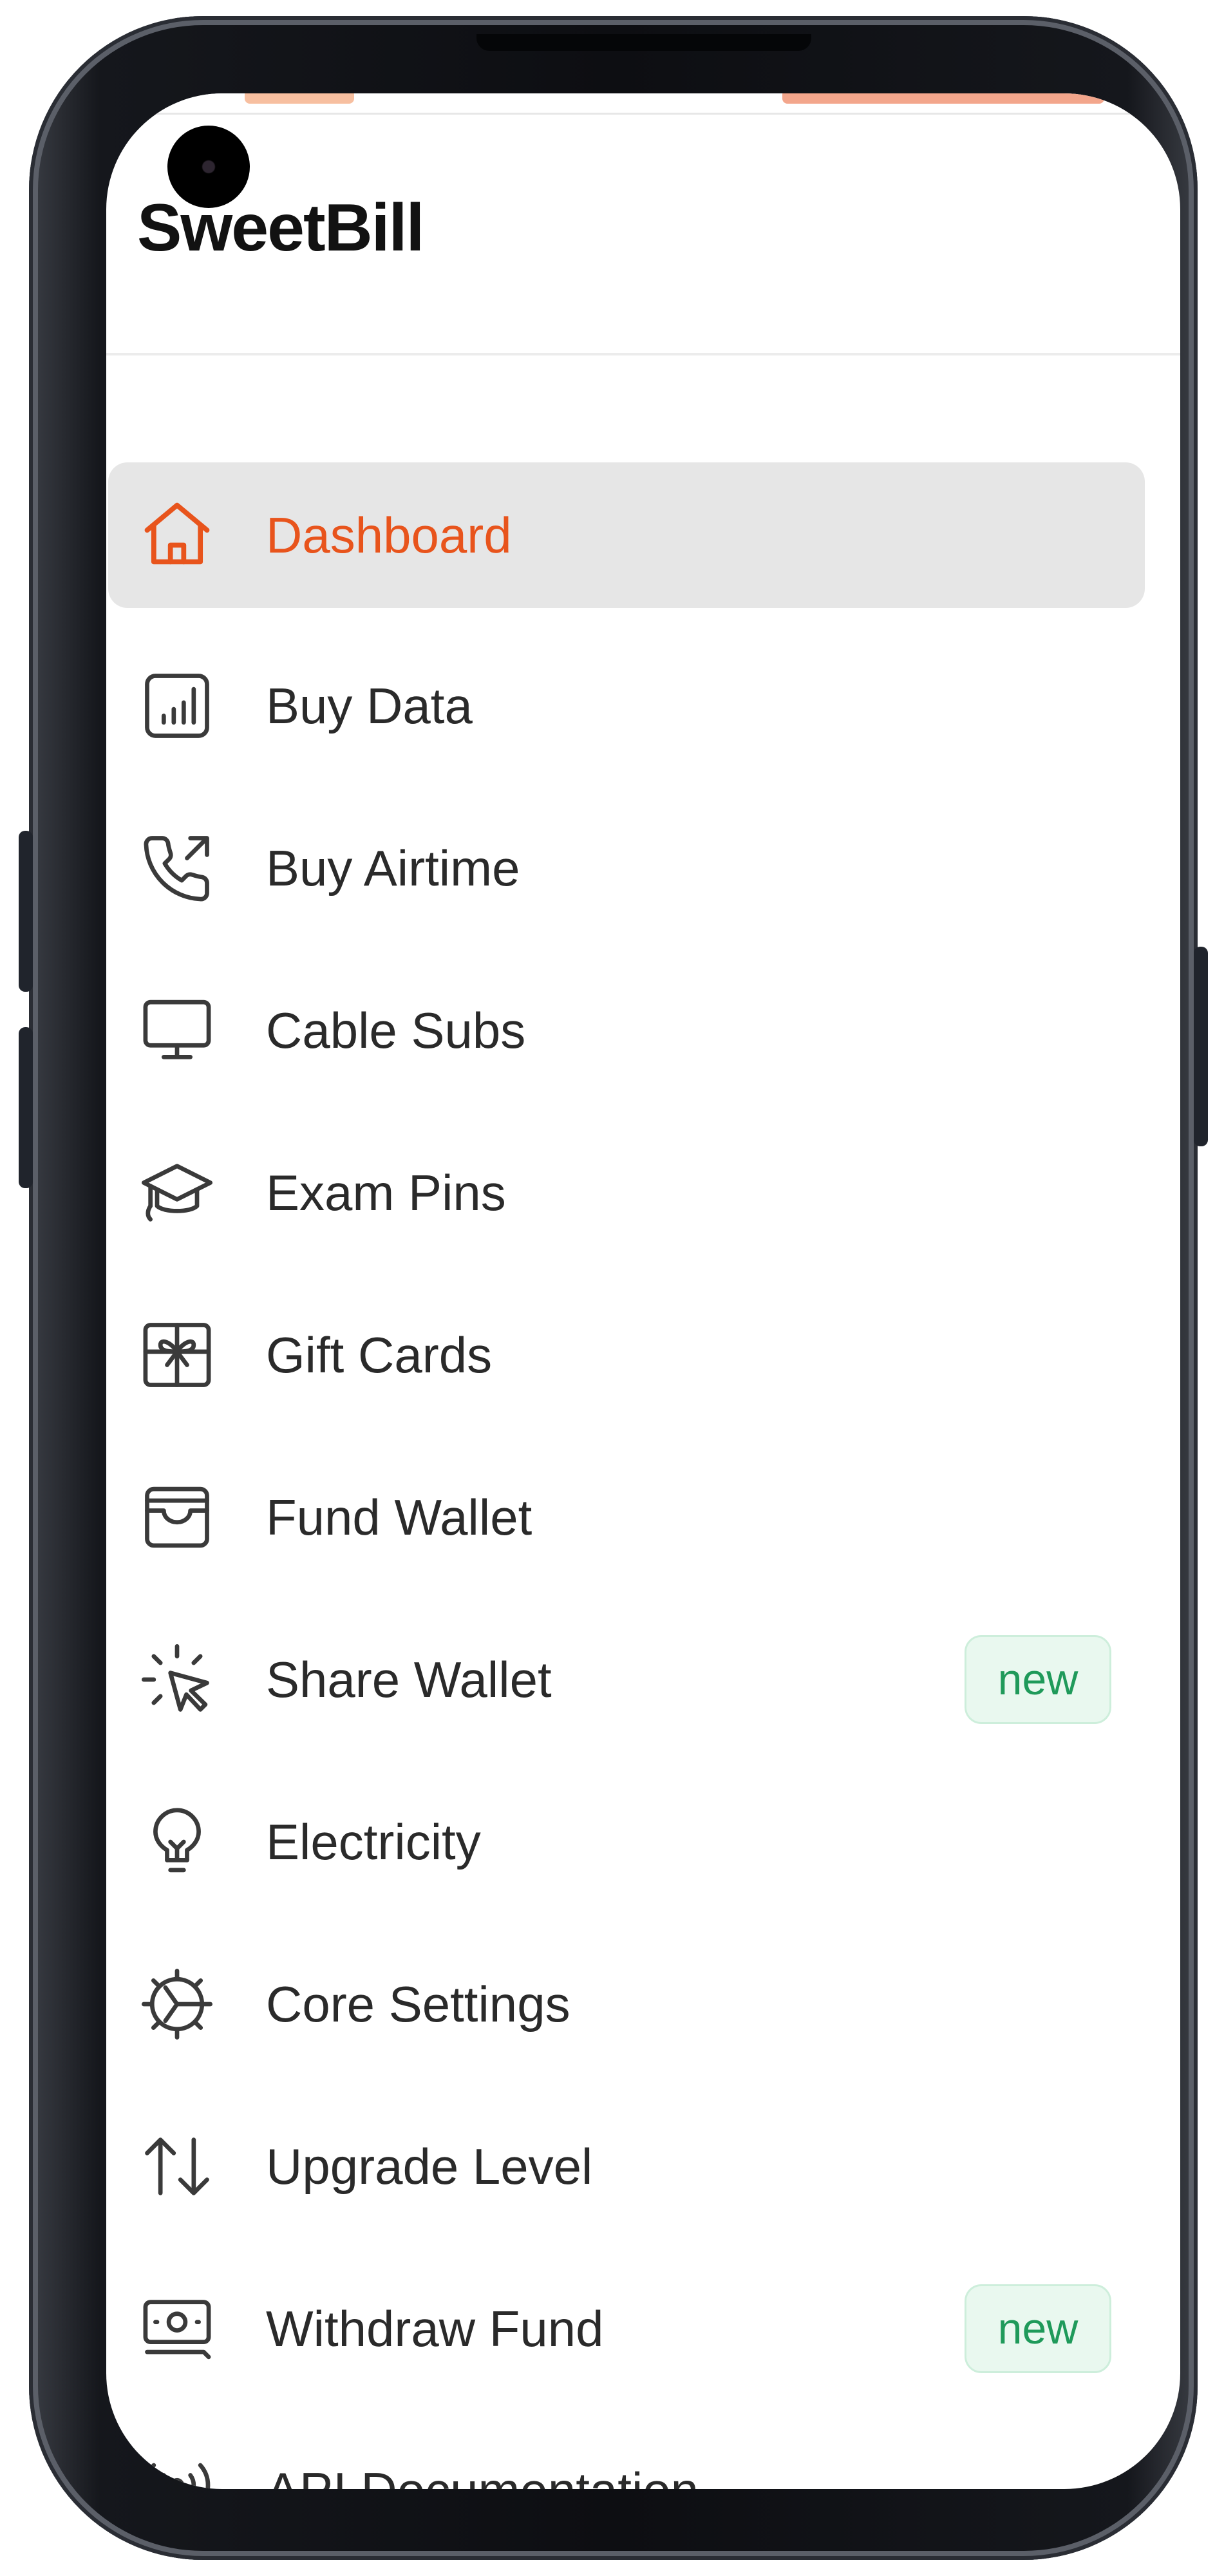  Describe the element at coordinates (627, 2004) in the screenshot. I see `sidebar-item-core-settings: Core Settings` at that location.